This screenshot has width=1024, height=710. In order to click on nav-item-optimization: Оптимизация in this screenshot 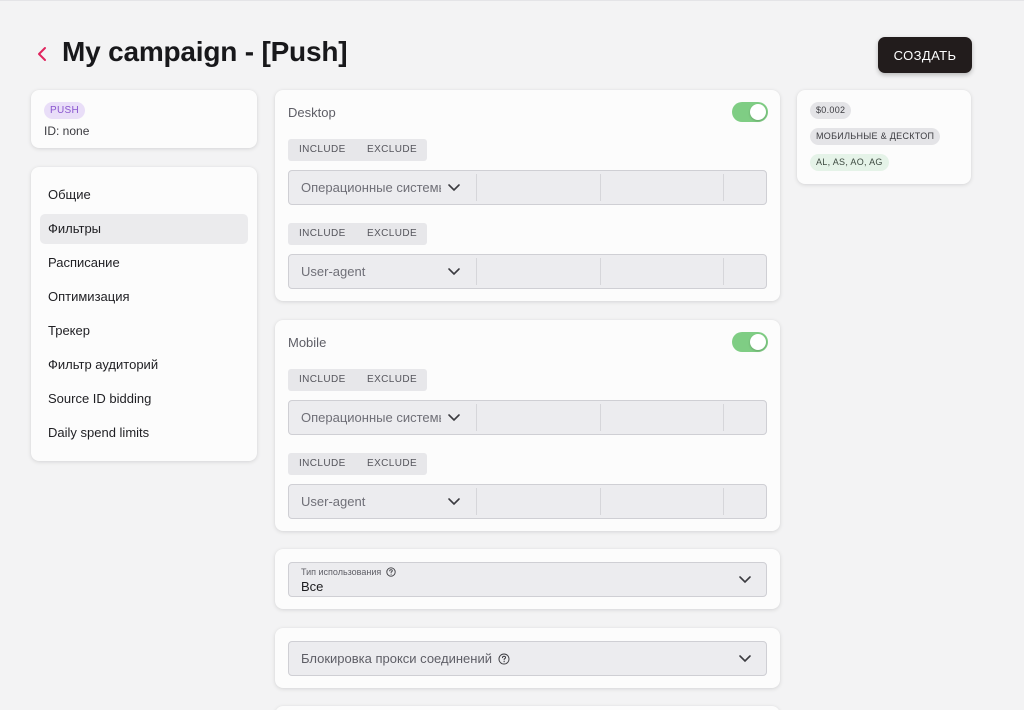, I will do `click(144, 297)`.